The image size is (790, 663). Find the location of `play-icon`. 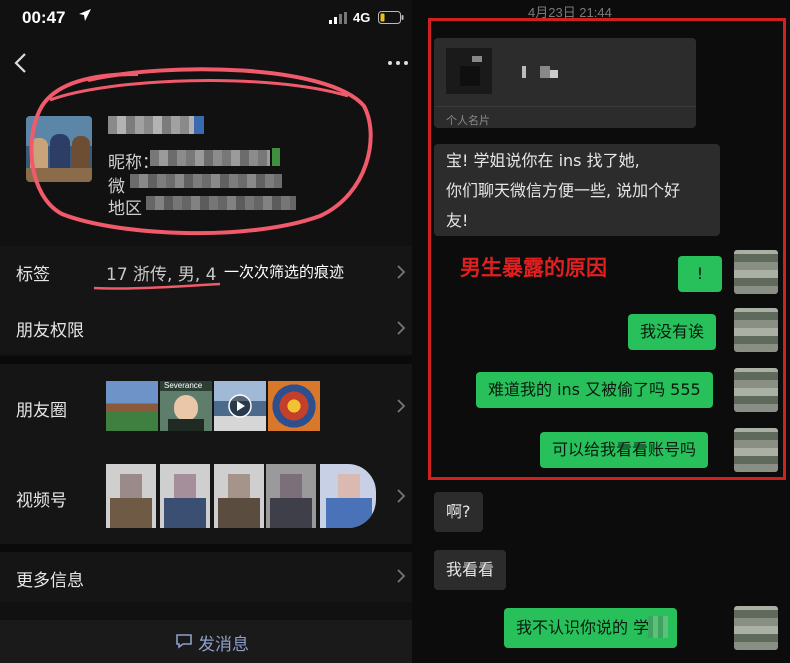

play-icon is located at coordinates (240, 406).